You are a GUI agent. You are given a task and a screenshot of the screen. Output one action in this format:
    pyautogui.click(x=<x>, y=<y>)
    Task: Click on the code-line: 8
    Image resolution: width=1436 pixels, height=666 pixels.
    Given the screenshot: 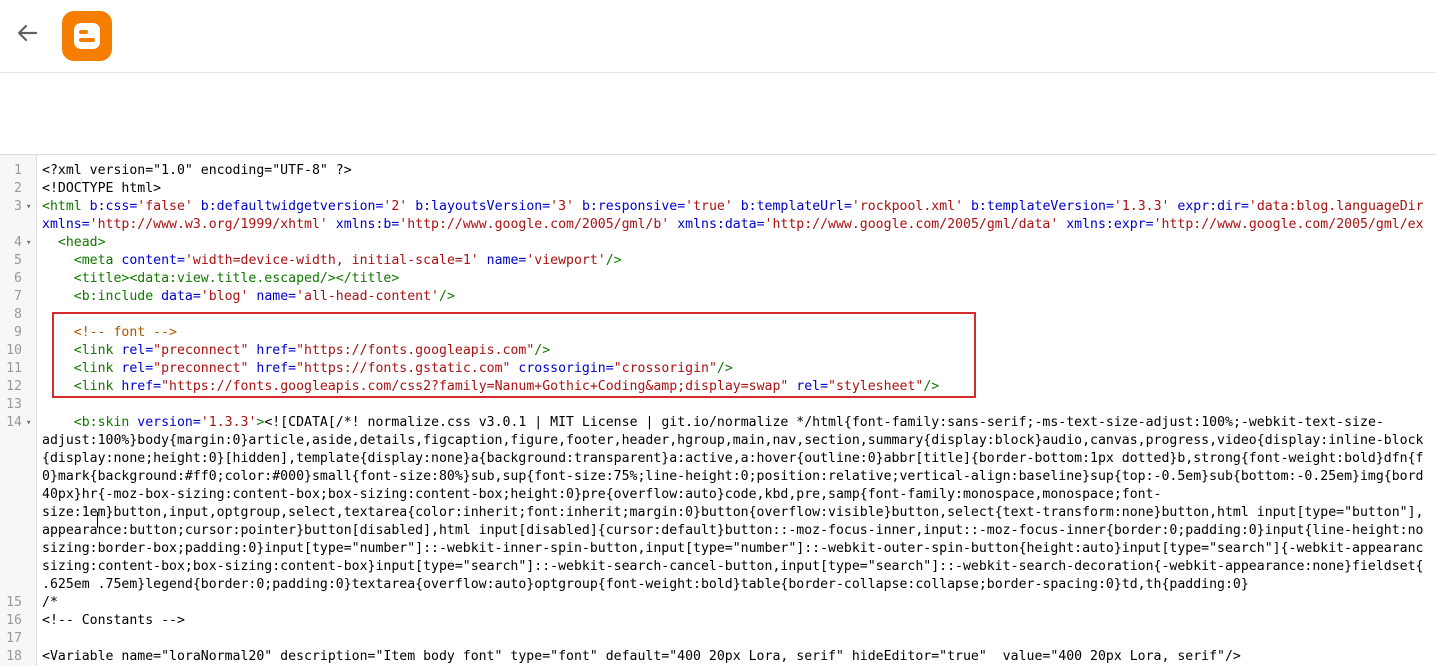 What is the action you would take?
    pyautogui.click(x=718, y=315)
    